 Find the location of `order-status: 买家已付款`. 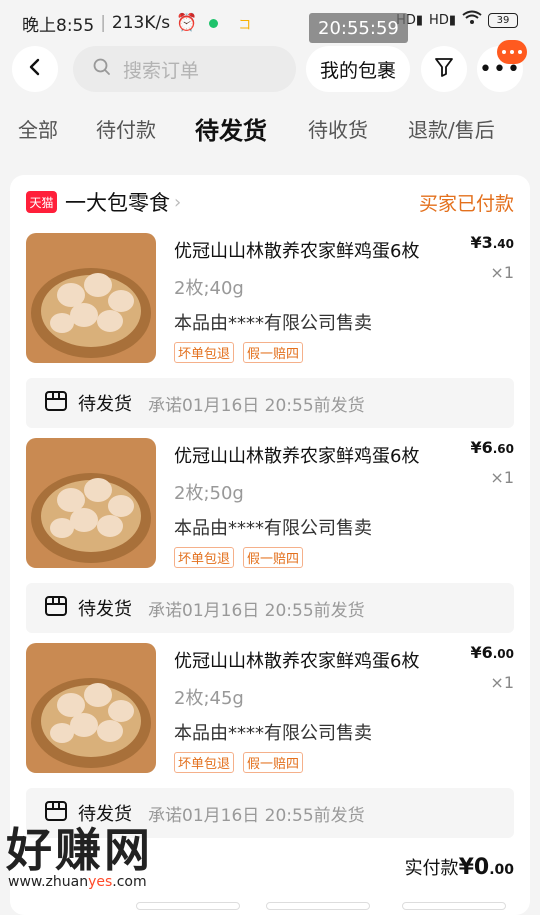

order-status: 买家已付款 is located at coordinates (466, 204).